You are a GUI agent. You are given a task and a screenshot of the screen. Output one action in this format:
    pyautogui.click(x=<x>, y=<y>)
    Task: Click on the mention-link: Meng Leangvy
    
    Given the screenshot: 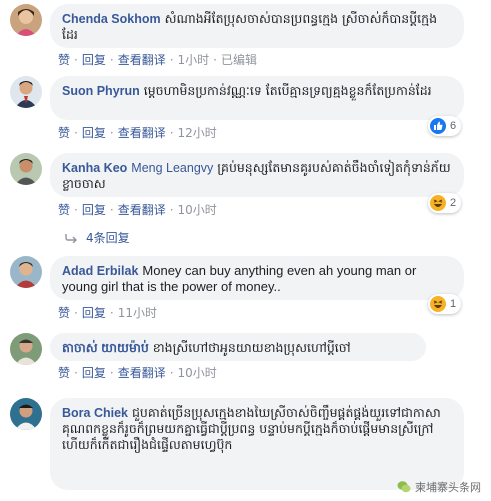 What is the action you would take?
    pyautogui.click(x=172, y=168)
    